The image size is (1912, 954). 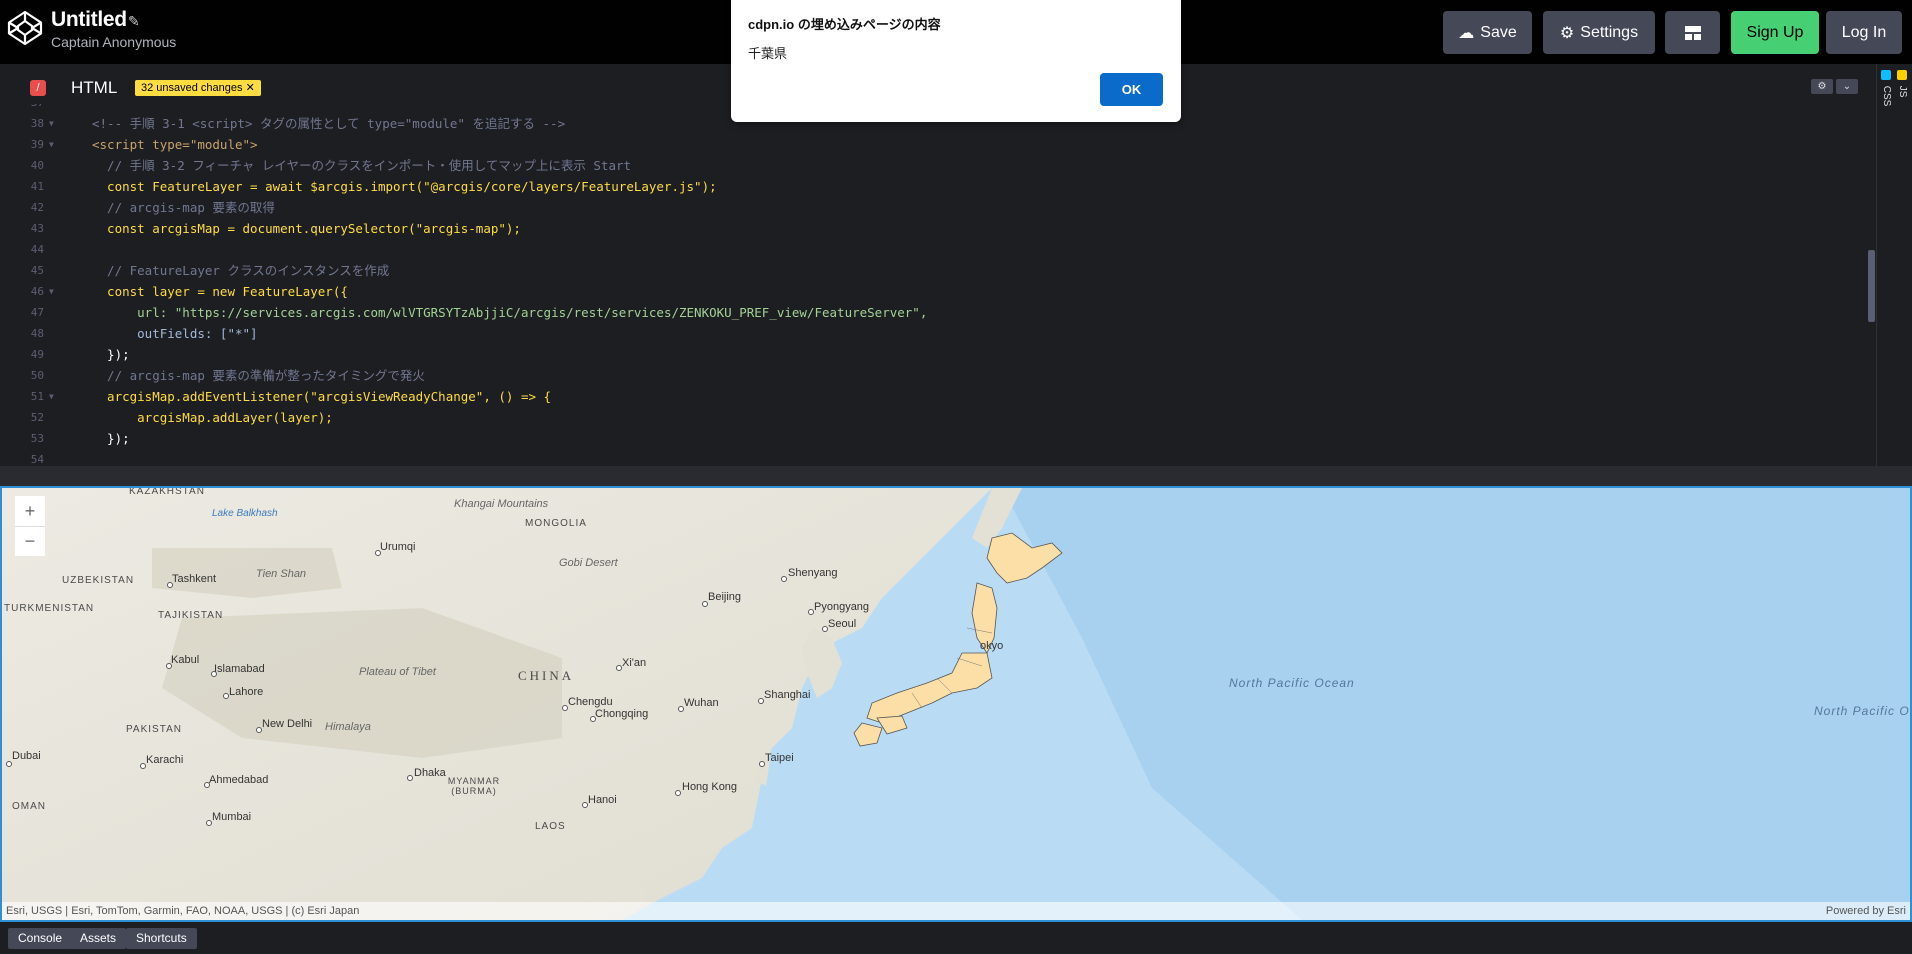 I want to click on powered-by-esri: Powered by Esri, so click(x=1866, y=911).